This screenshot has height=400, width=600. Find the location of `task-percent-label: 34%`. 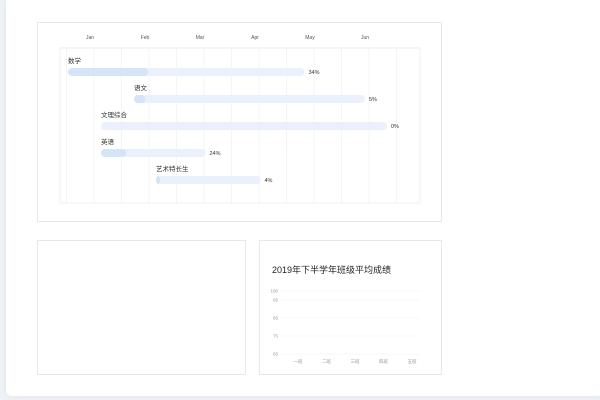

task-percent-label: 34% is located at coordinates (314, 73).